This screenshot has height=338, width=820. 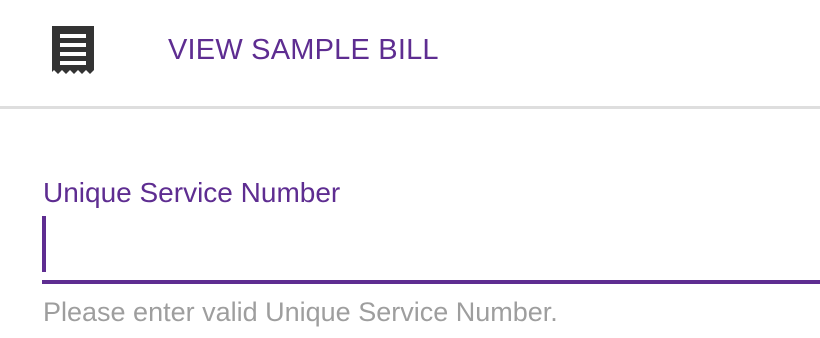 What do you see at coordinates (431, 282) in the screenshot?
I see `input-underline` at bounding box center [431, 282].